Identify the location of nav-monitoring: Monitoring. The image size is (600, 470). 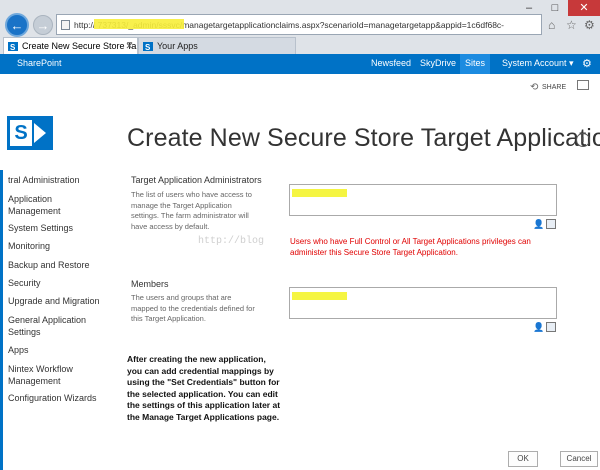
(64, 246).